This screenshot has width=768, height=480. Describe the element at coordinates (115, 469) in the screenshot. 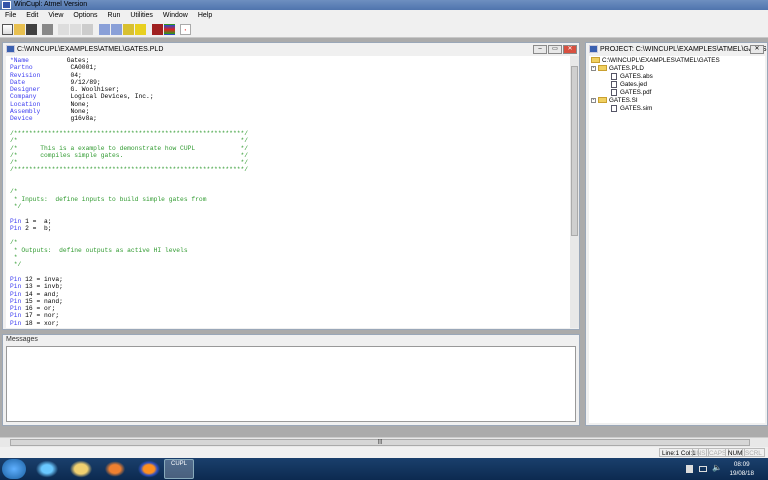

I see `media-player-icon` at that location.